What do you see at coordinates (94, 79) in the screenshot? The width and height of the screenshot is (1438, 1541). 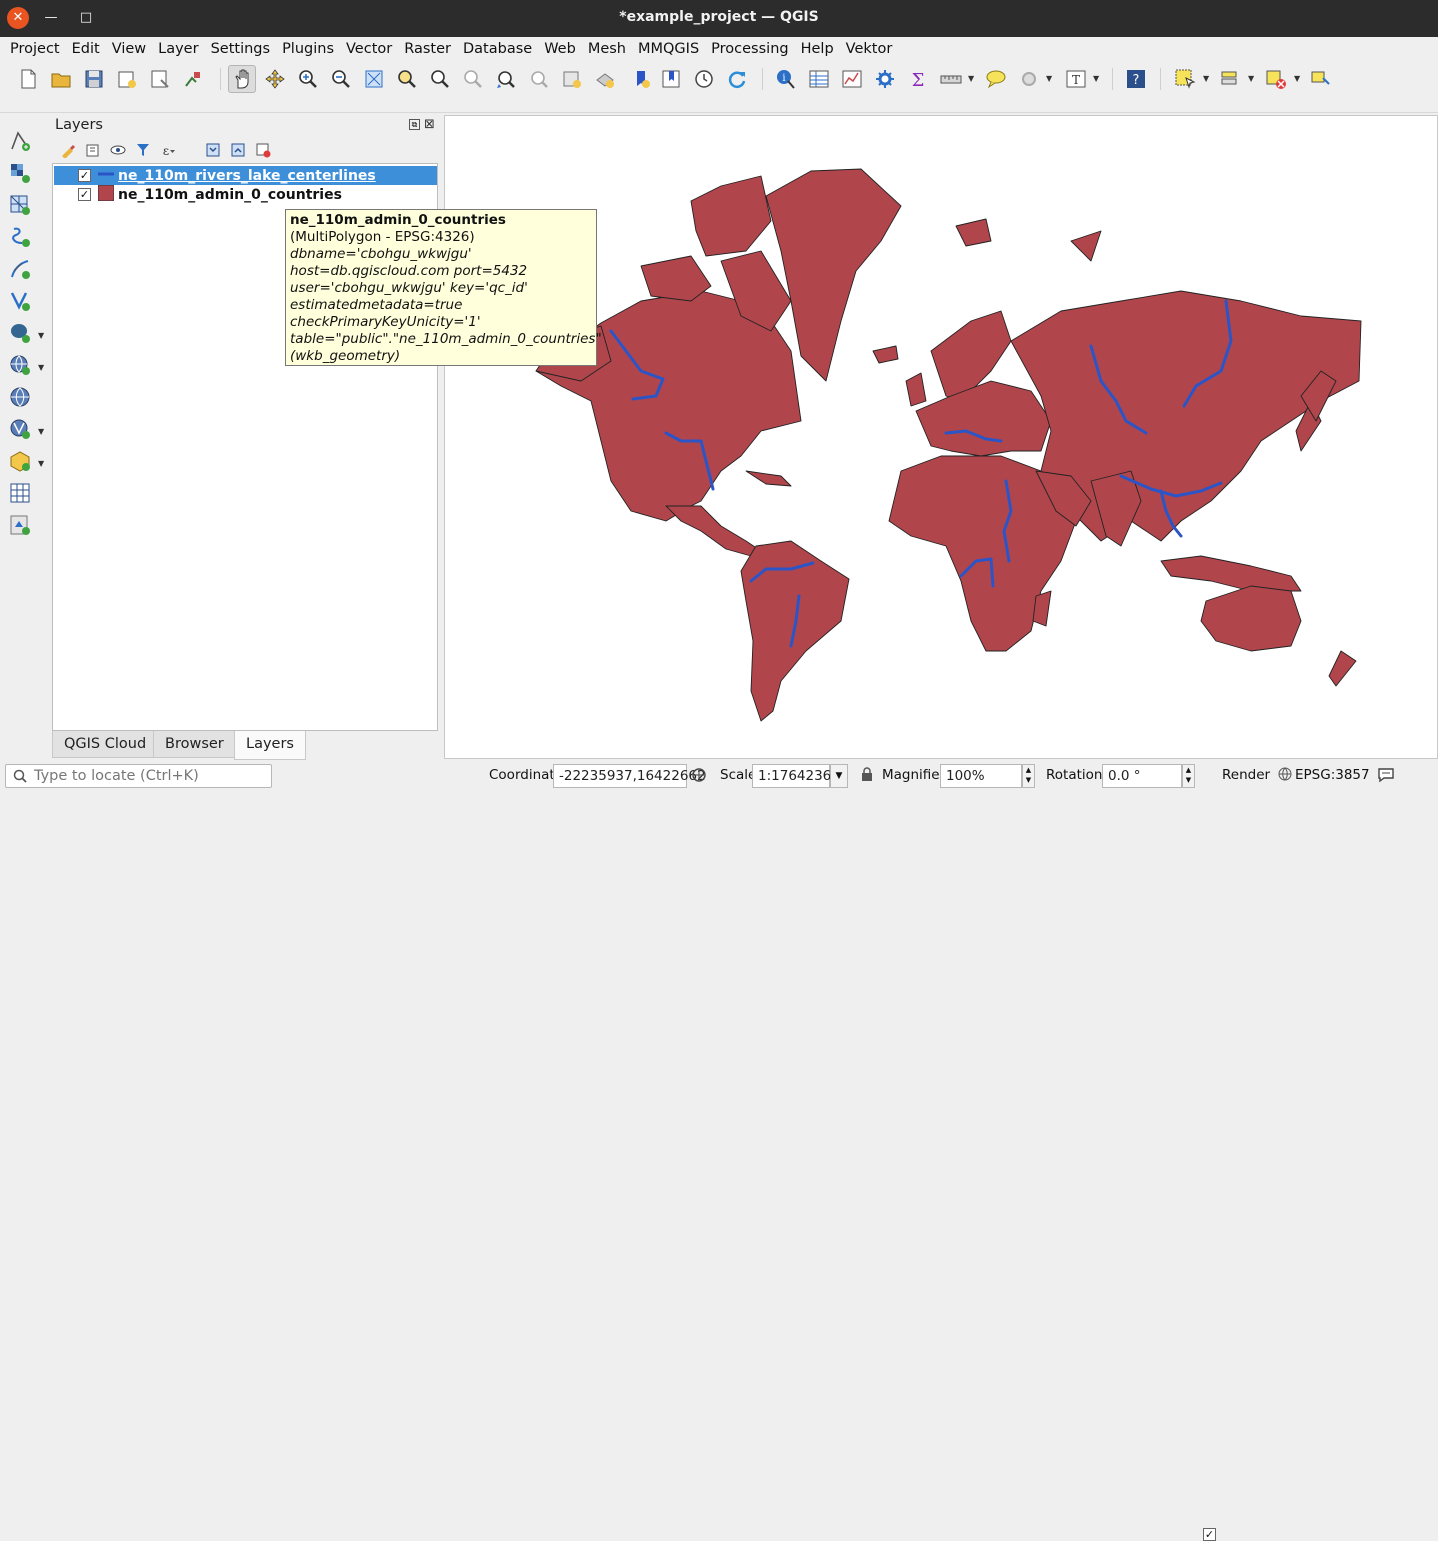 I see `save-project-icon` at bounding box center [94, 79].